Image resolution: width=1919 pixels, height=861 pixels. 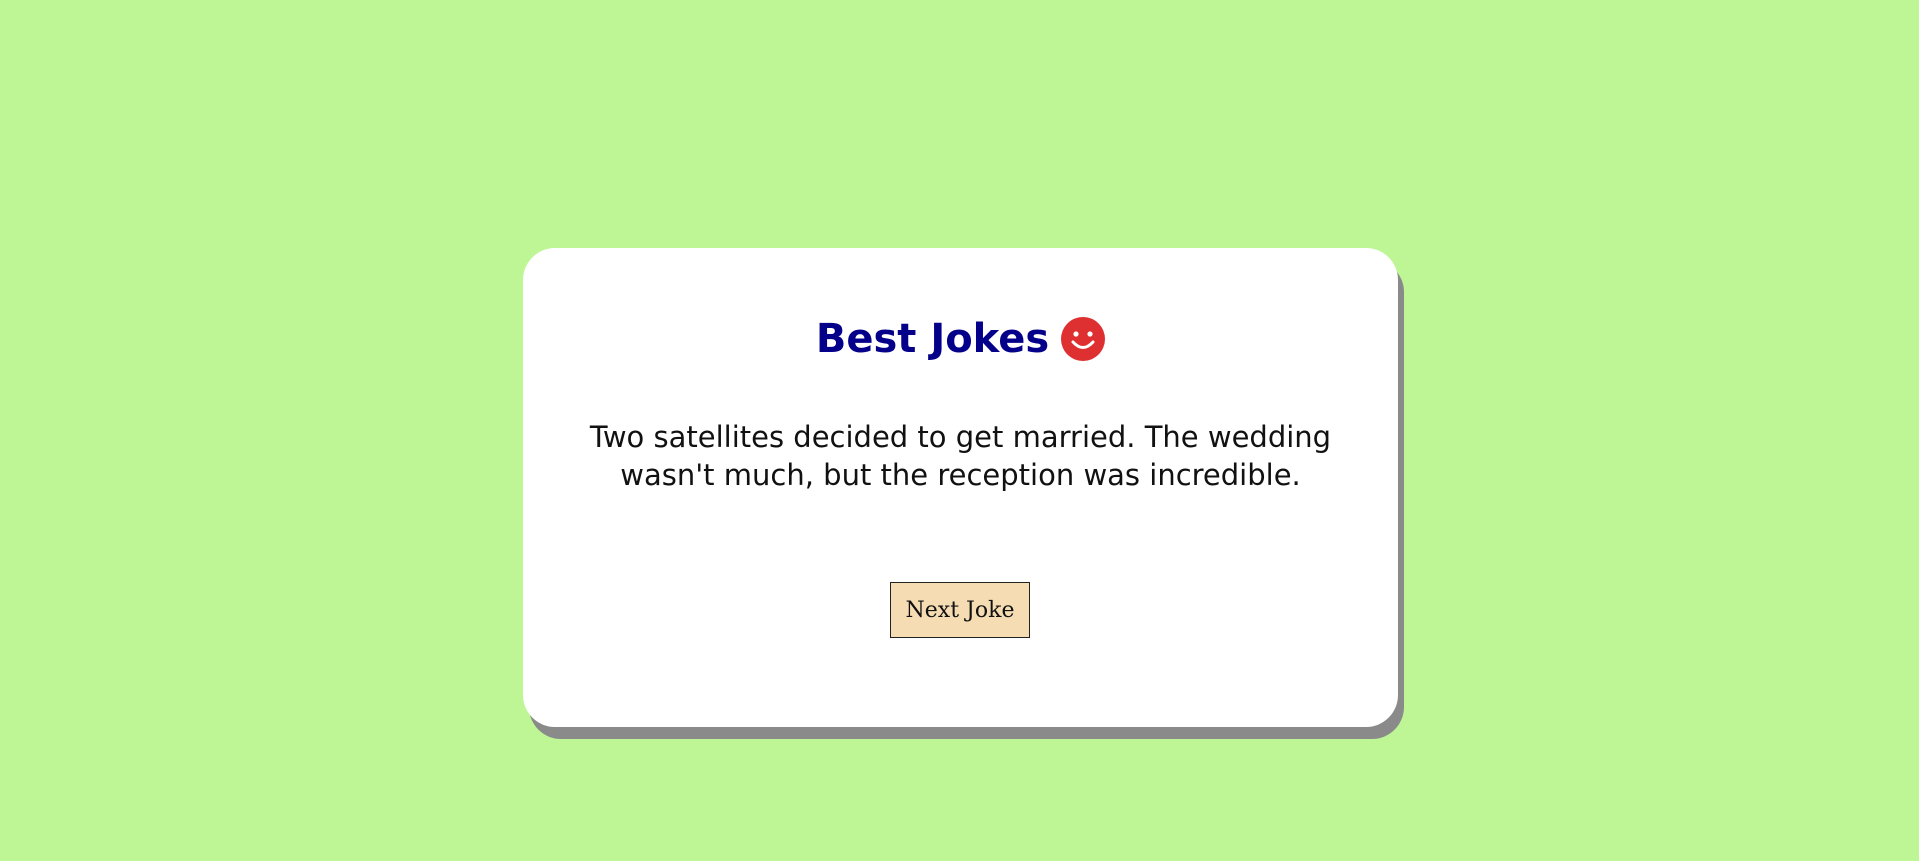 I want to click on card-title: Best Jokes, so click(x=960, y=339).